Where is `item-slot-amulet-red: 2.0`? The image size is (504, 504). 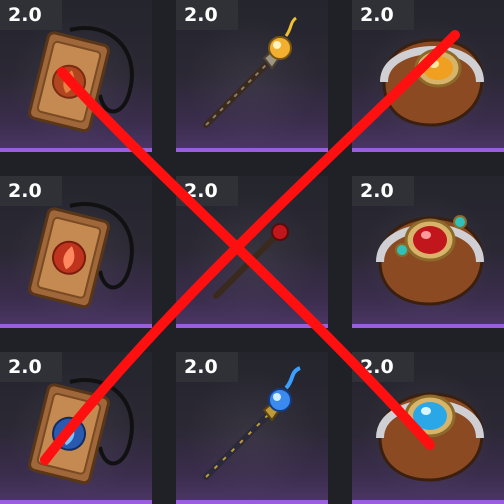 item-slot-amulet-red: 2.0 is located at coordinates (76, 252).